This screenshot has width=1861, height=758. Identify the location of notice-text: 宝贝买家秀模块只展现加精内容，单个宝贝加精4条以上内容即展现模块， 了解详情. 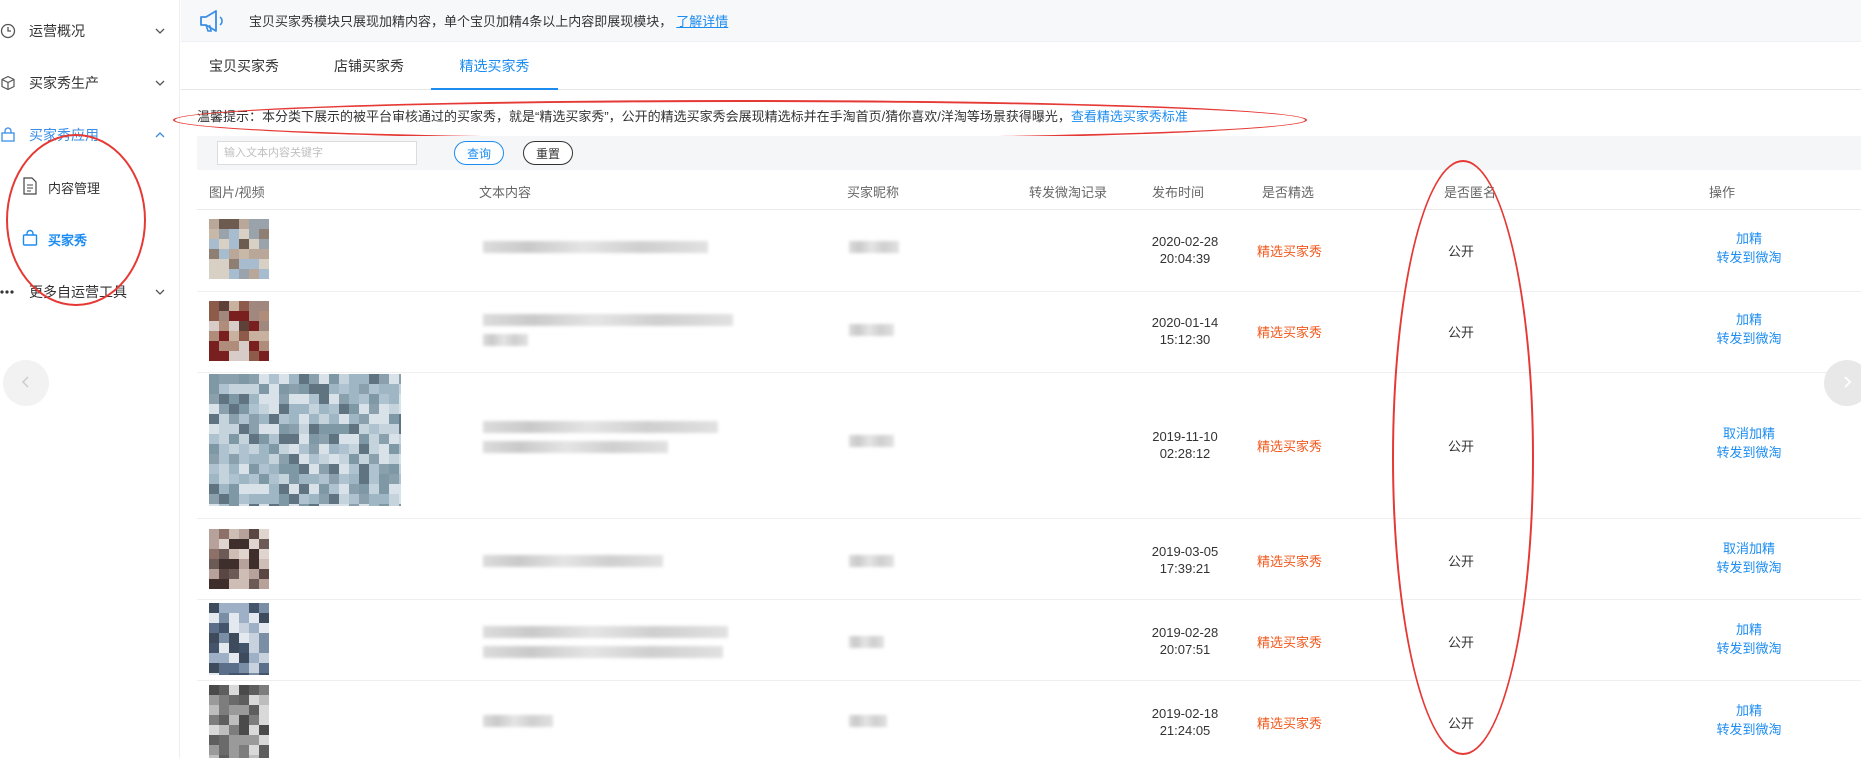
(488, 20).